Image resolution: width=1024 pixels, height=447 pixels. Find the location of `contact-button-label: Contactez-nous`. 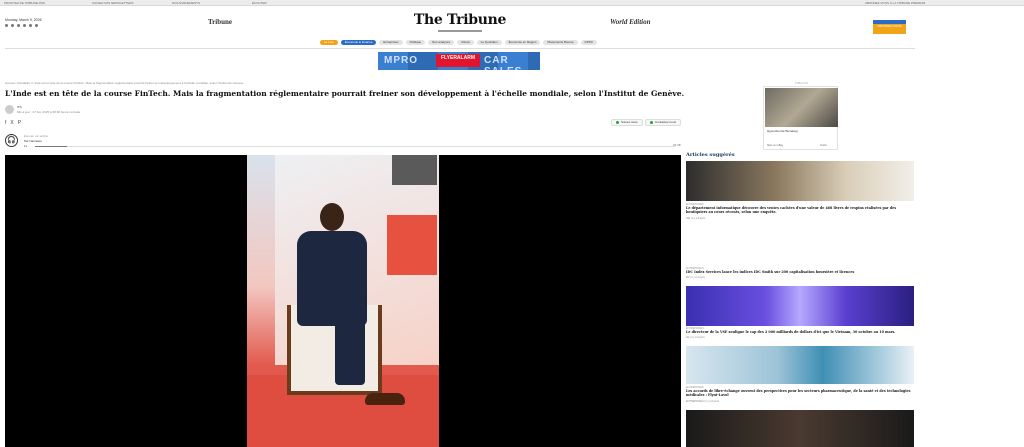

contact-button-label: Contactez-nous is located at coordinates (666, 122).